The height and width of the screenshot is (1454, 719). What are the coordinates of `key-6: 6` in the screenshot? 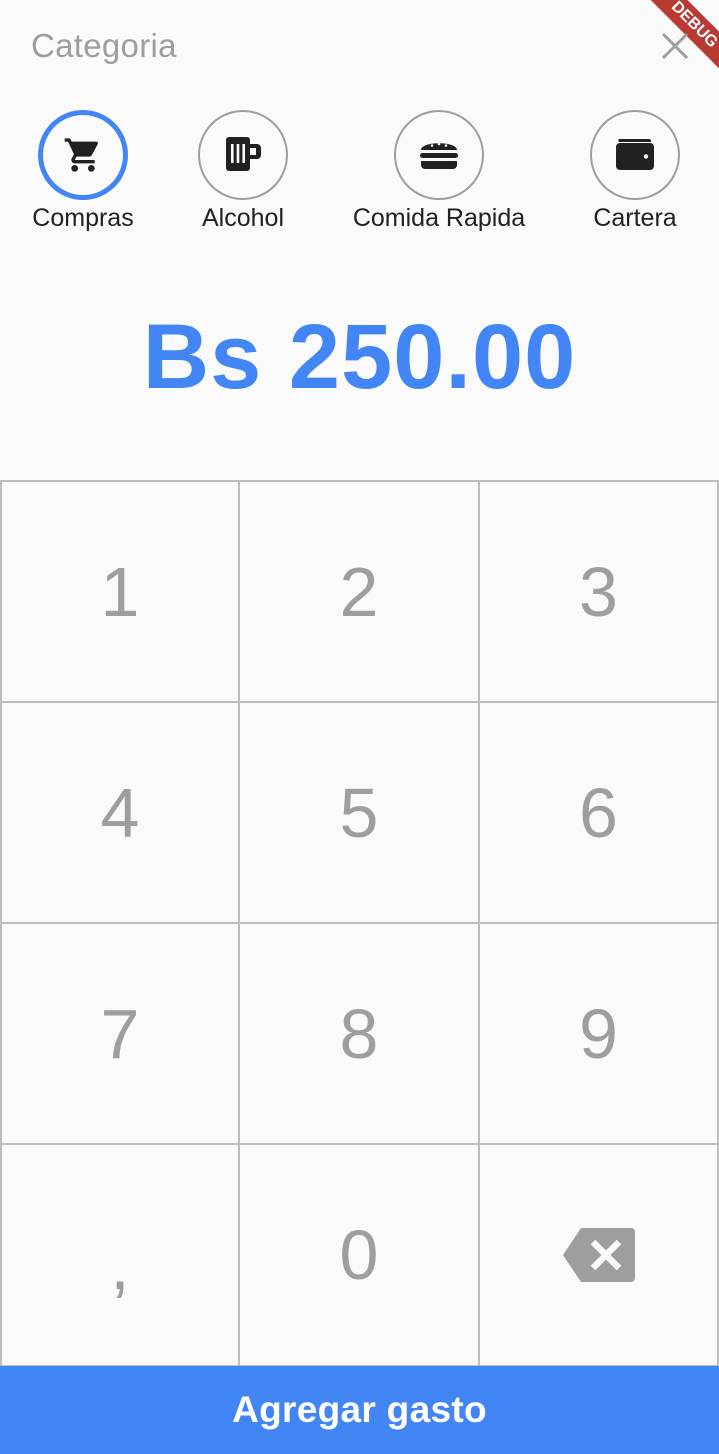 It's located at (599, 813).